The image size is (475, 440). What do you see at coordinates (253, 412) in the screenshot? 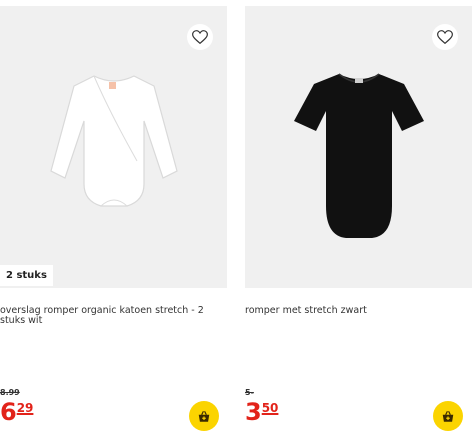
I see `price-euros: 3` at bounding box center [253, 412].